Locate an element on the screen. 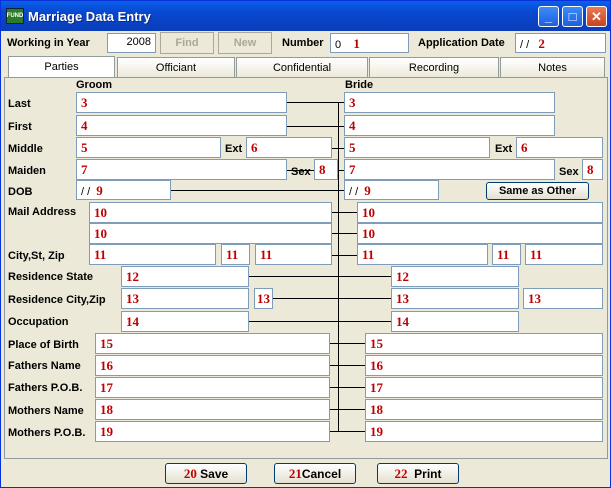 This screenshot has width=611, height=488. groom-sex-field: 8 is located at coordinates (326, 169).